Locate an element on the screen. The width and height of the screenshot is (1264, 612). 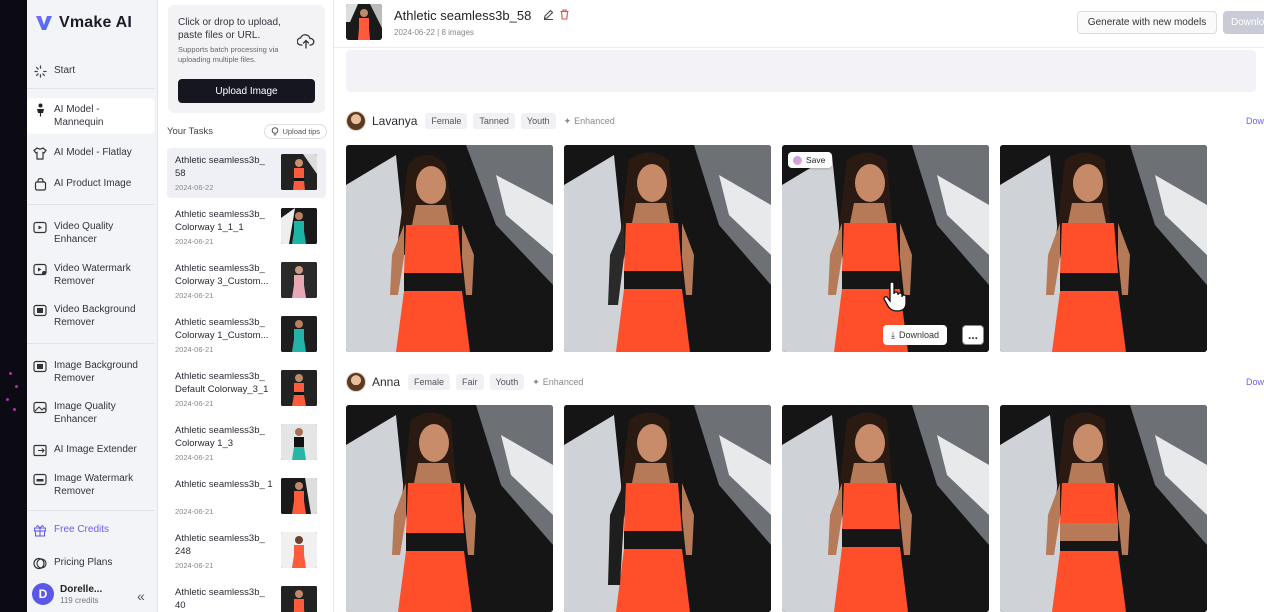
sidebar-item-video-background-remover: Video Background Remover is located at coordinates (90, 316).